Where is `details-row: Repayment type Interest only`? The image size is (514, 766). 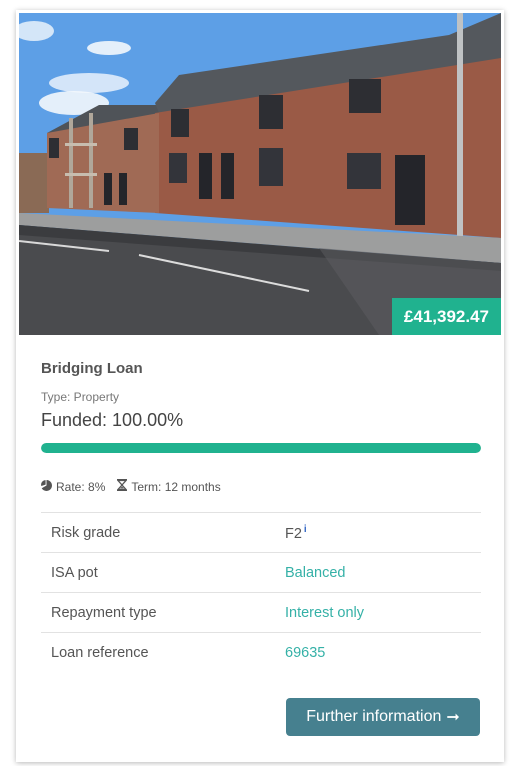
details-row: Repayment type Interest only is located at coordinates (261, 612).